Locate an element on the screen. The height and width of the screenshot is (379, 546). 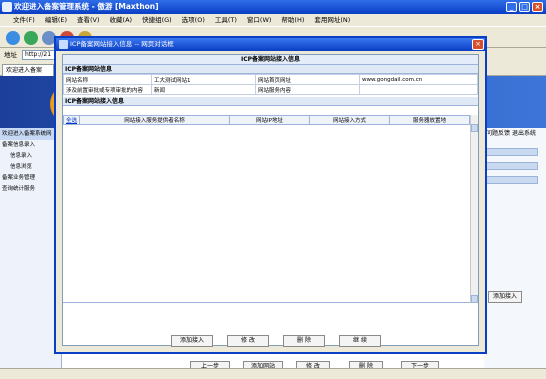
nav-item-record-entry: 备案信息录入 is located at coordinates (30, 145).